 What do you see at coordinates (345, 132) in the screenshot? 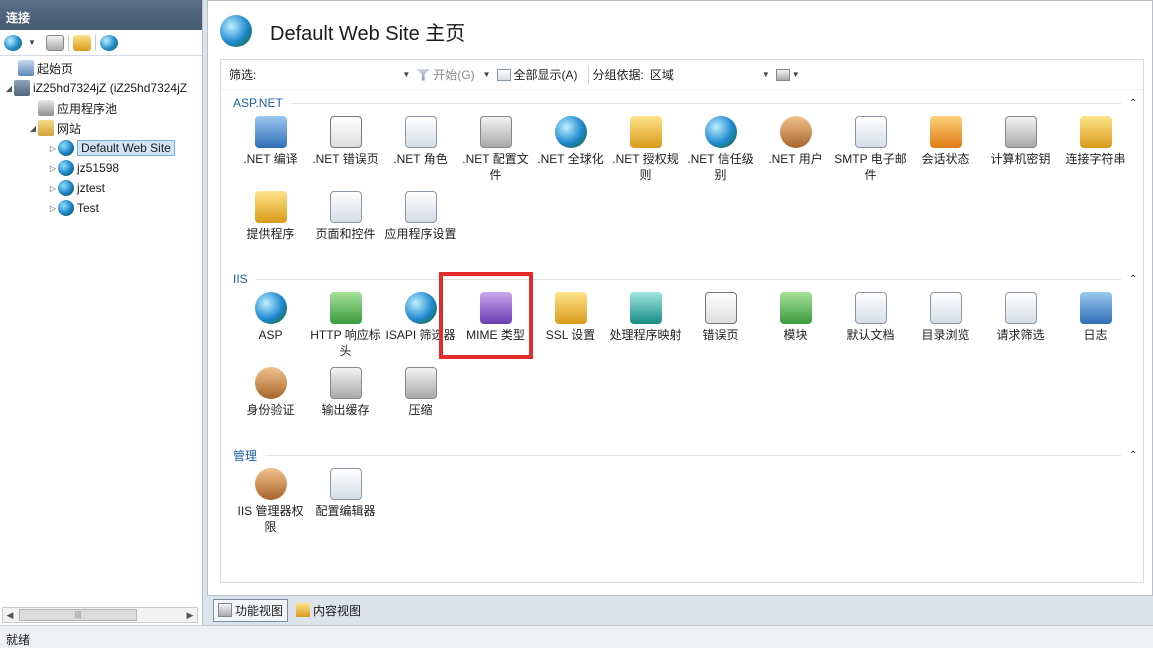
I see `dotnet-error-pages-icon` at bounding box center [345, 132].